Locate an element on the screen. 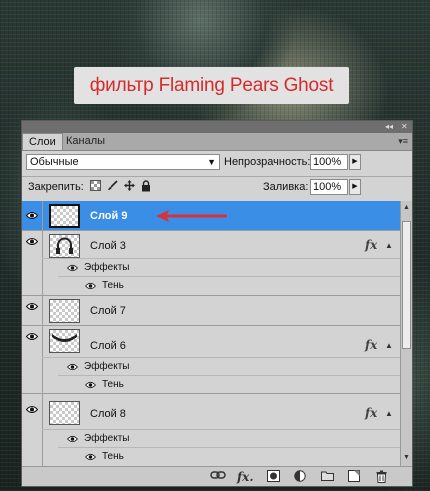 The image size is (430, 491). red-arrow-annotation is located at coordinates (191, 216).